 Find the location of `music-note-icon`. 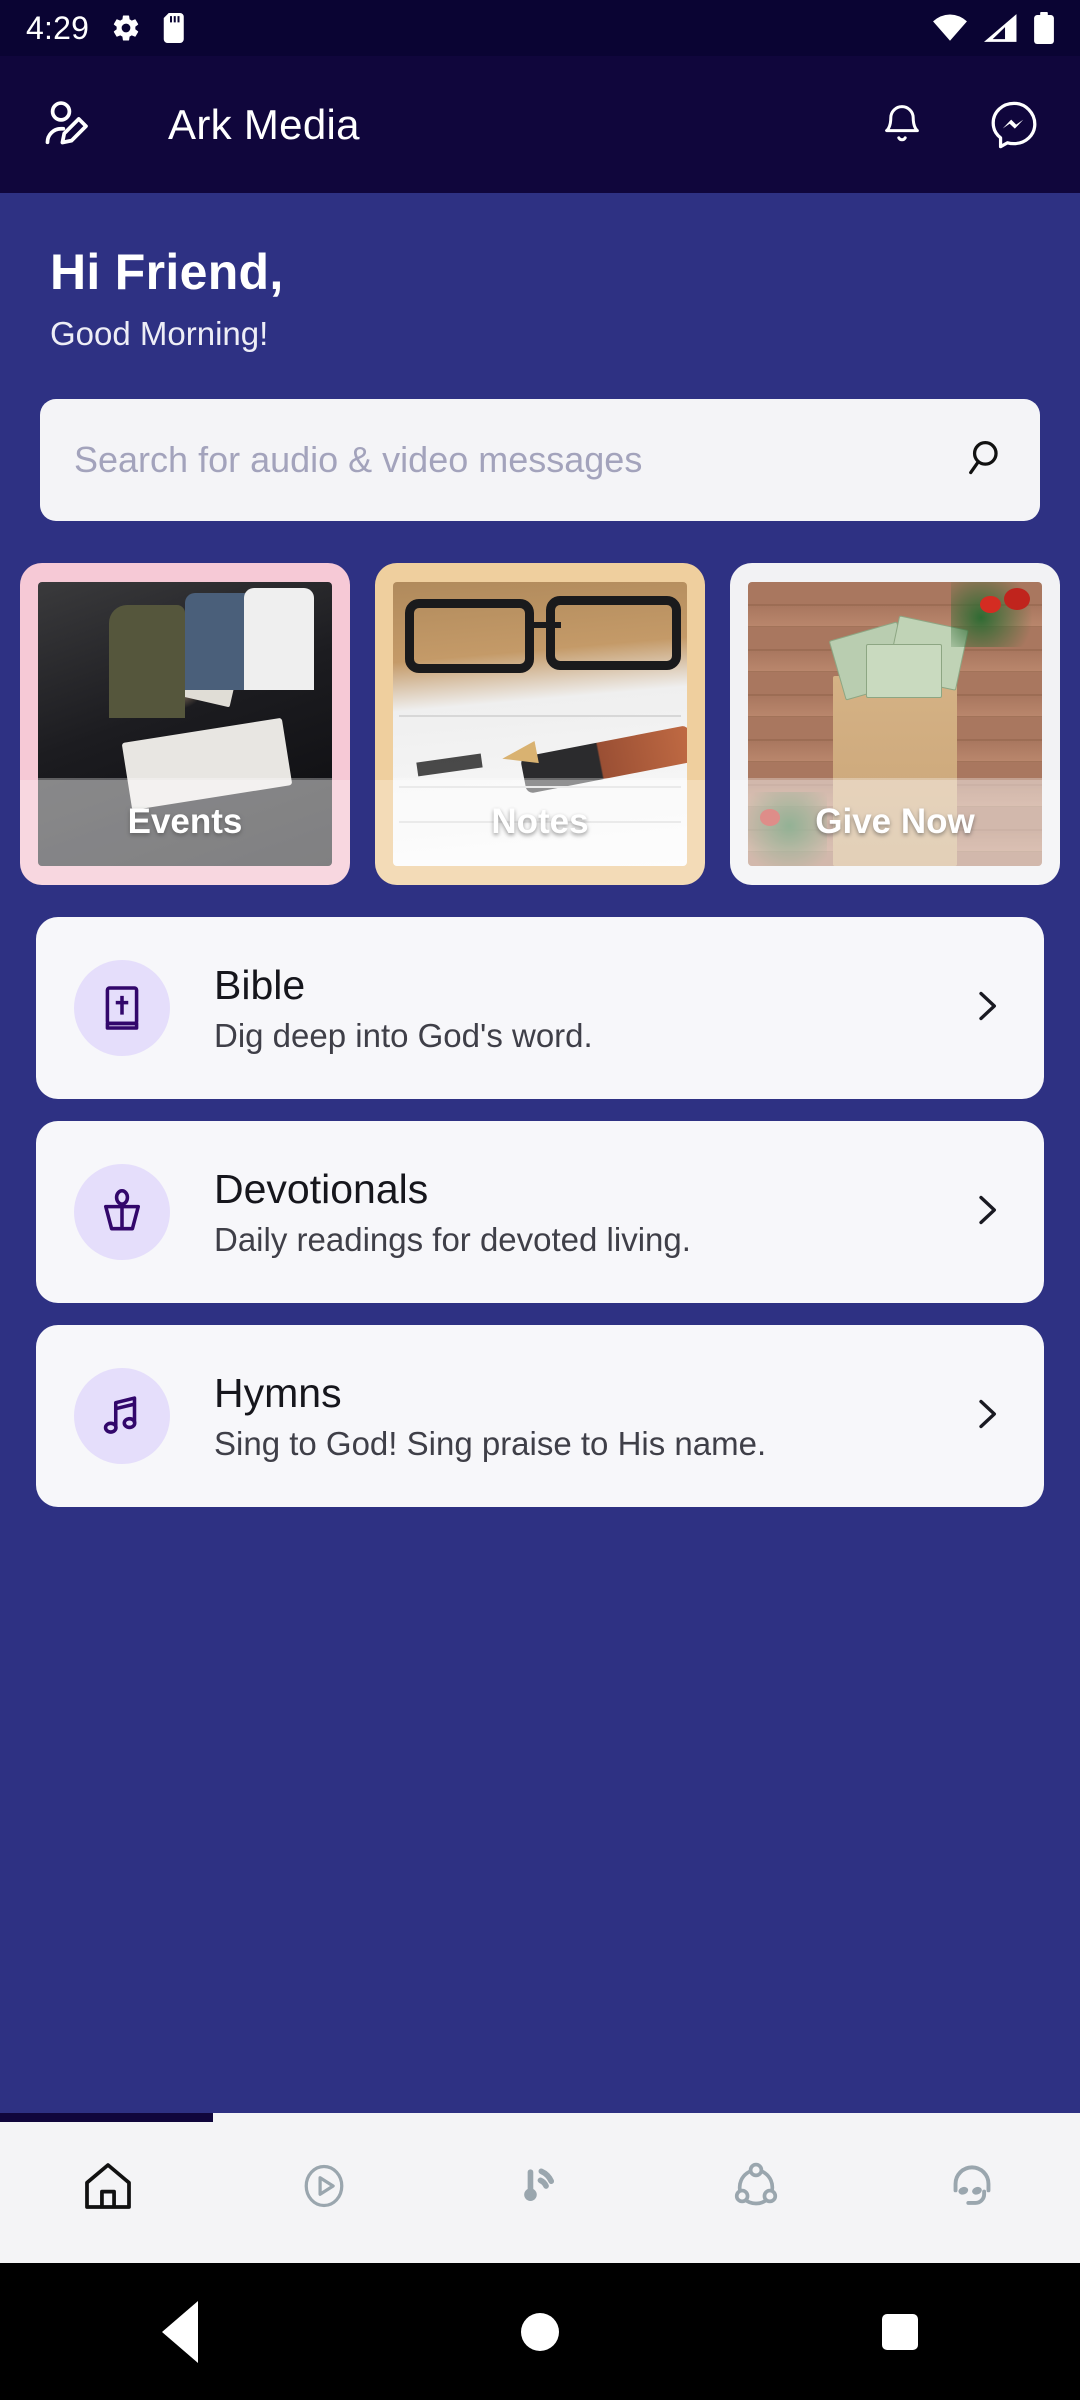

music-note-icon is located at coordinates (122, 1416).